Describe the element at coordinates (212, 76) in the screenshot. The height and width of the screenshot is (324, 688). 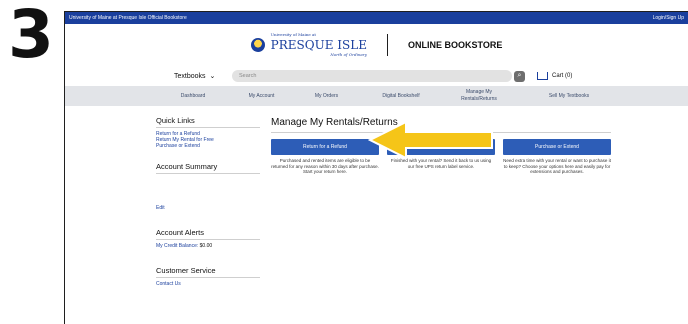
I see `chevron-down-icon: ⌄` at that location.